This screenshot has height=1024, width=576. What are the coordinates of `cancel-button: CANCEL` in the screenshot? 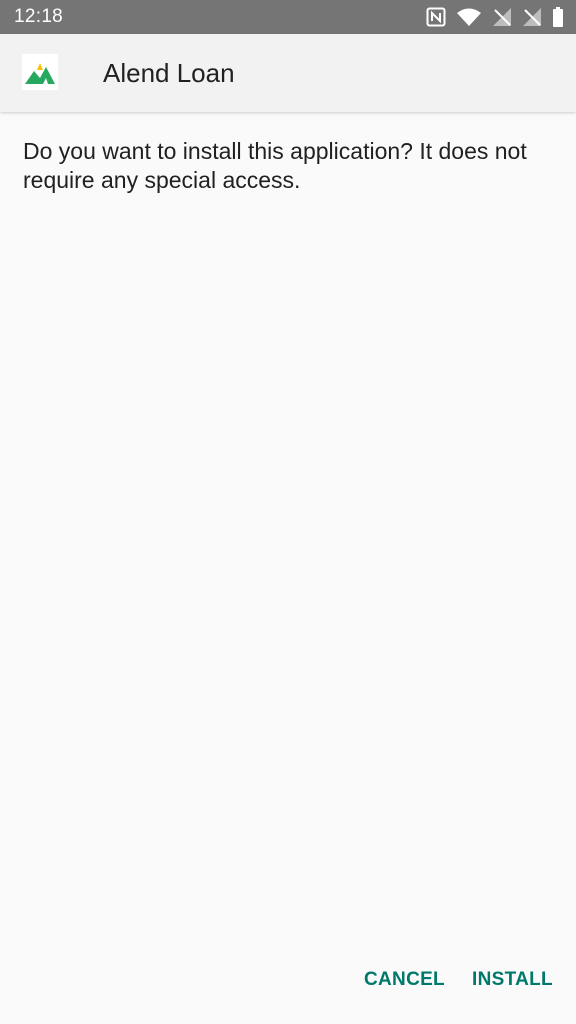 It's located at (404, 980).